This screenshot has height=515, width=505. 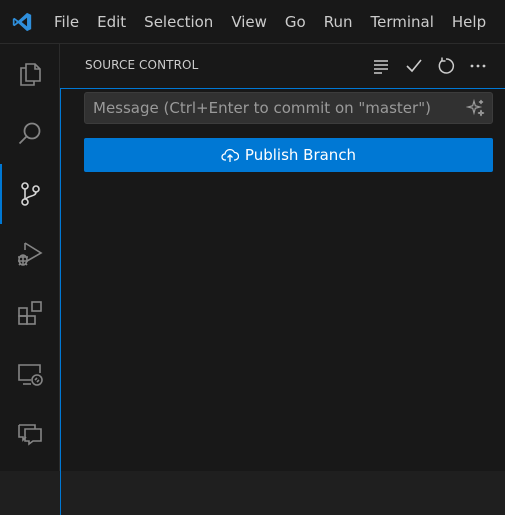 I want to click on commit-button, so click(x=414, y=66).